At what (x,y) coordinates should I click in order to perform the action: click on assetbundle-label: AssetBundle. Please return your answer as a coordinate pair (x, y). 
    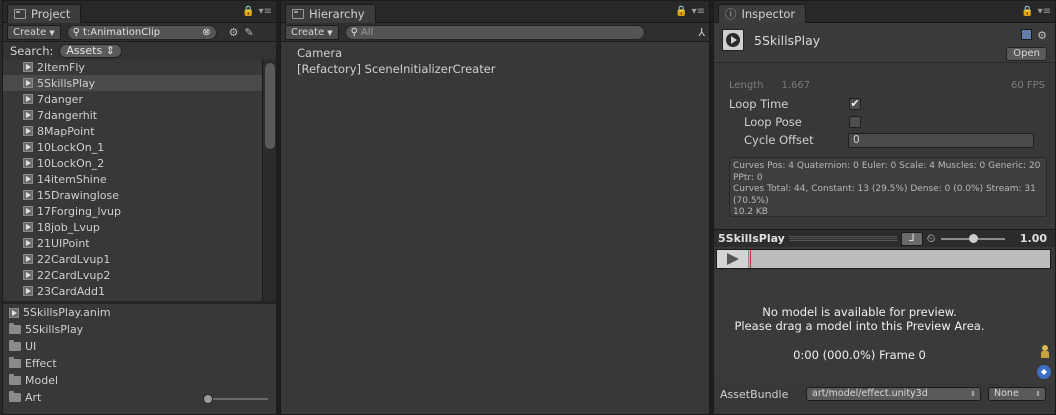
    Looking at the image, I should click on (754, 394).